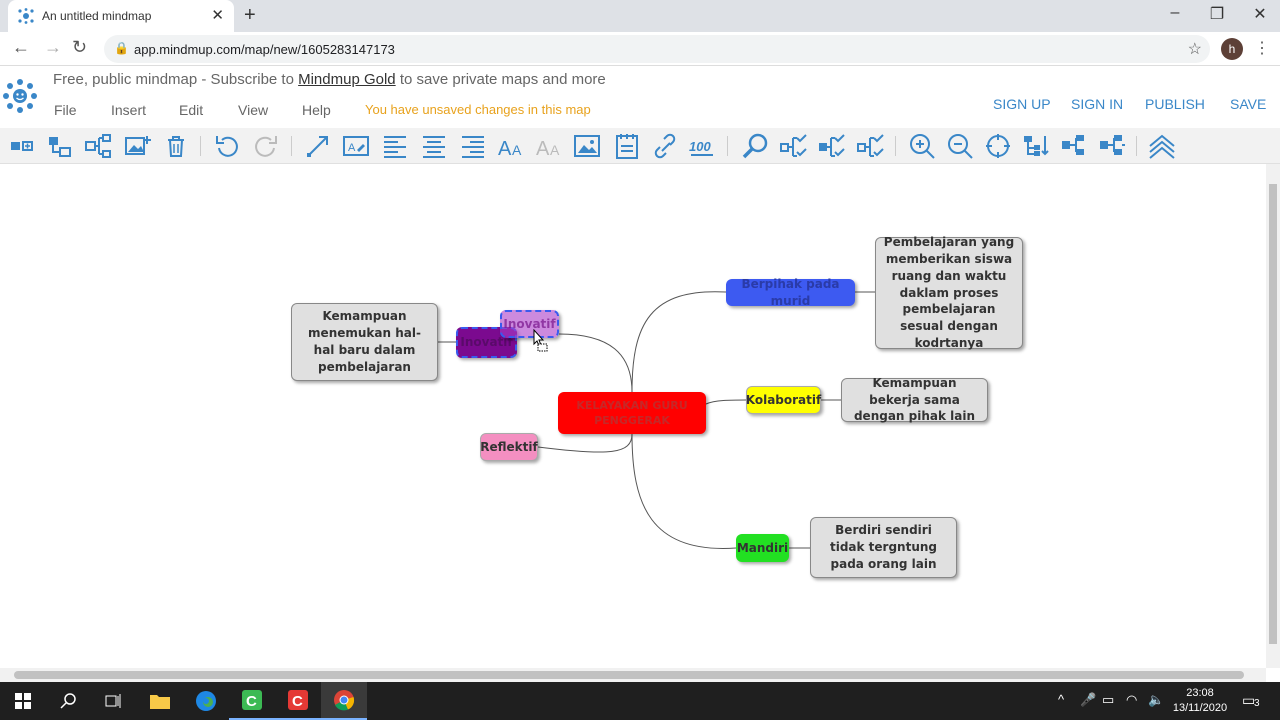 This screenshot has height=720, width=1280. Describe the element at coordinates (762, 548) in the screenshot. I see `node-mandiri: Mandiri` at that location.